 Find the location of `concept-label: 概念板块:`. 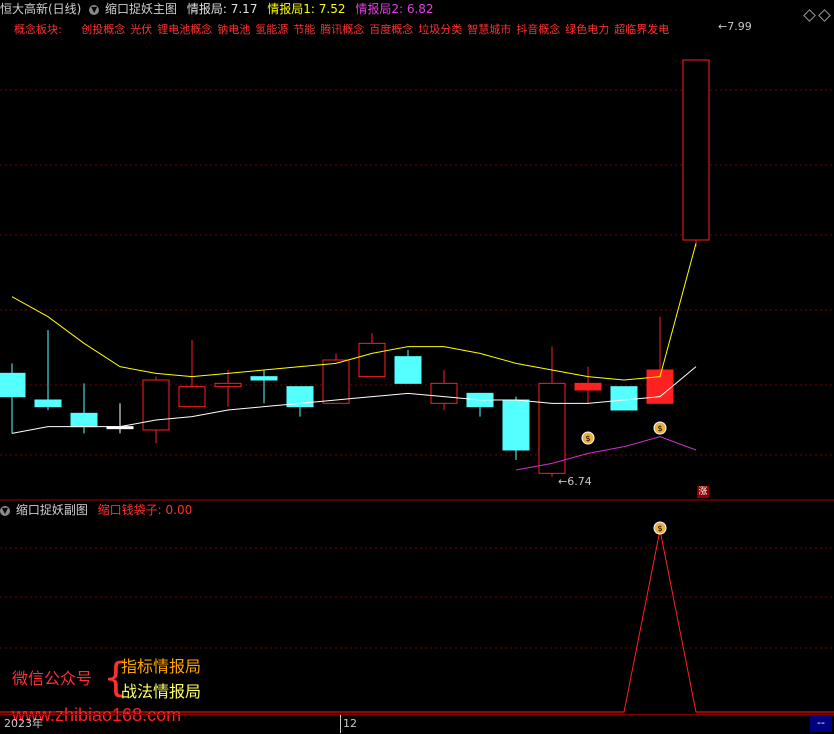

concept-label: 概念板块: is located at coordinates (38, 29).